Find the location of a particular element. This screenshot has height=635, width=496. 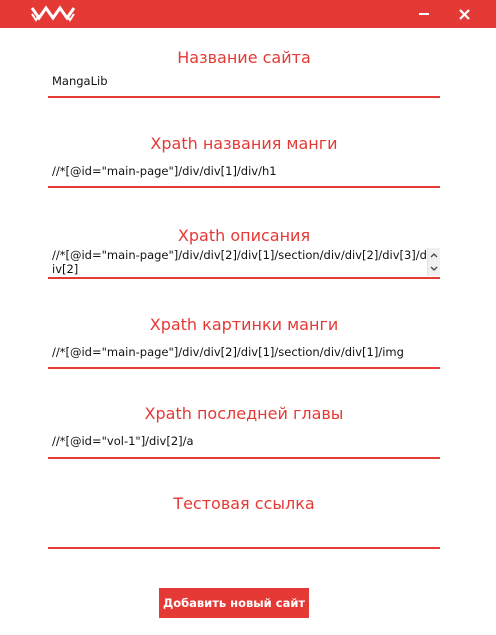

minimize-icon is located at coordinates (424, 14).